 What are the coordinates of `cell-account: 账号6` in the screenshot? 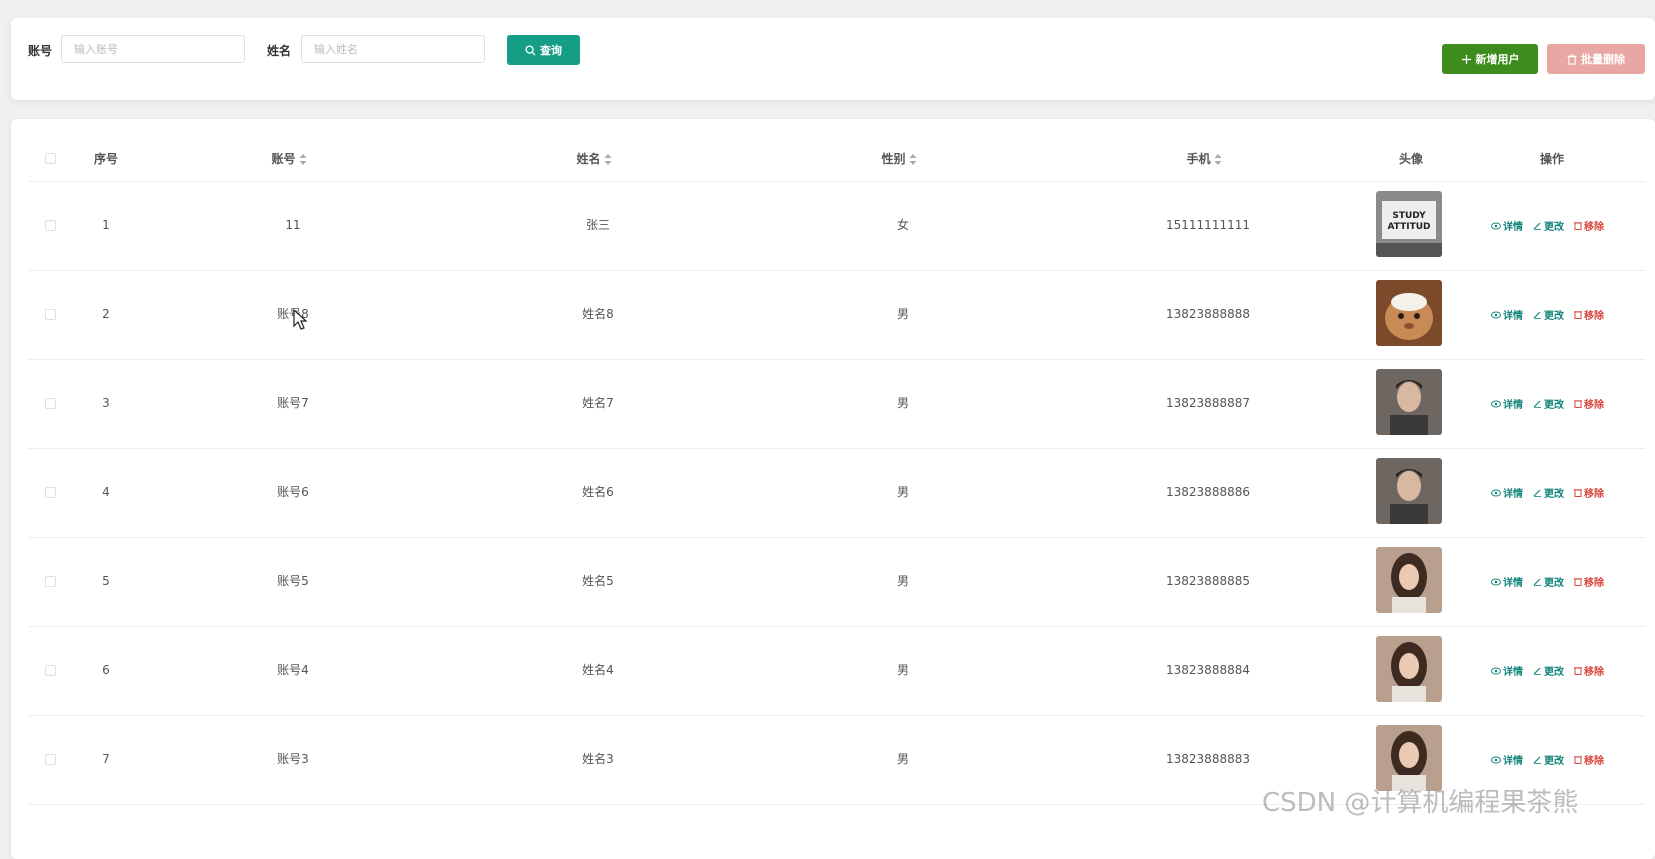 It's located at (293, 492).